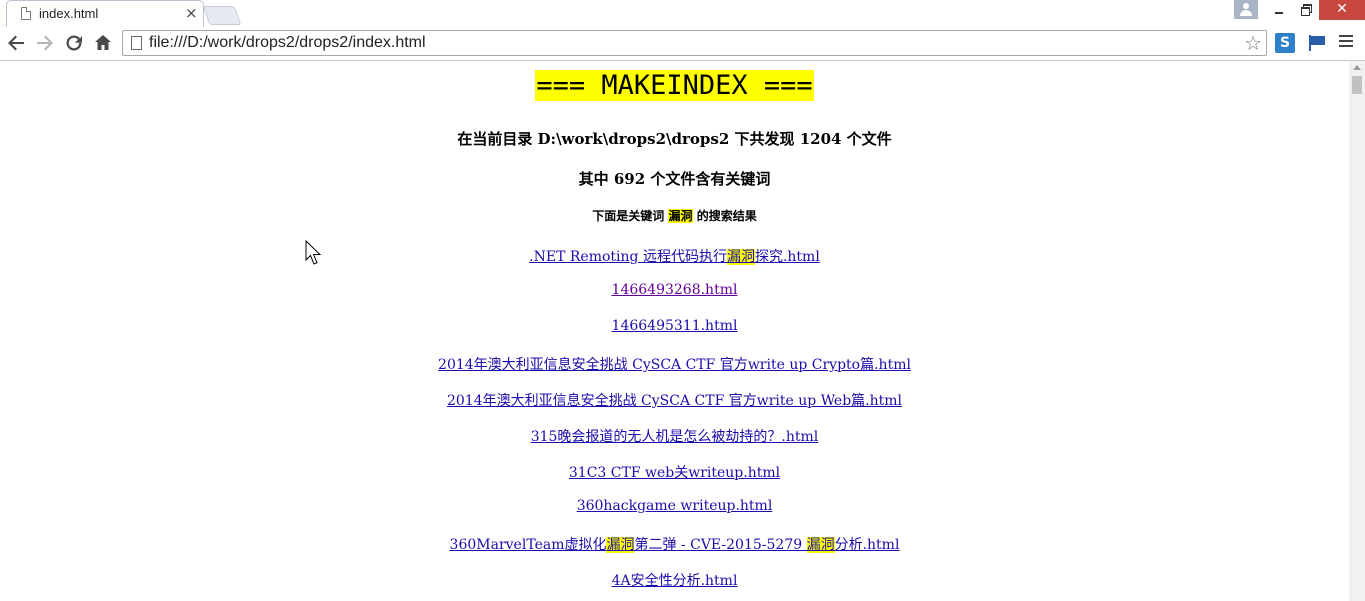 This screenshot has width=1365, height=601. I want to click on link-text: 360hackgame writeup.html, so click(674, 506).